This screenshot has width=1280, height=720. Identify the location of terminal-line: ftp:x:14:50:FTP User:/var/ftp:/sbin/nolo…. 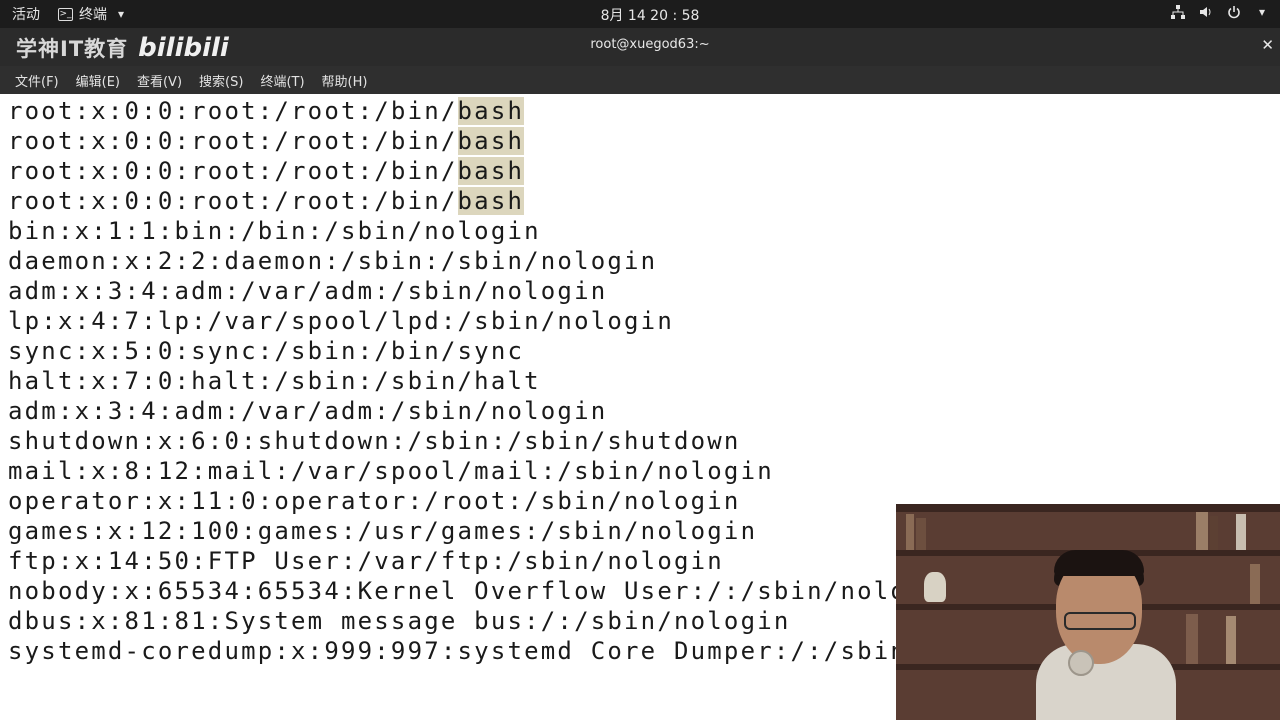
(524, 561).